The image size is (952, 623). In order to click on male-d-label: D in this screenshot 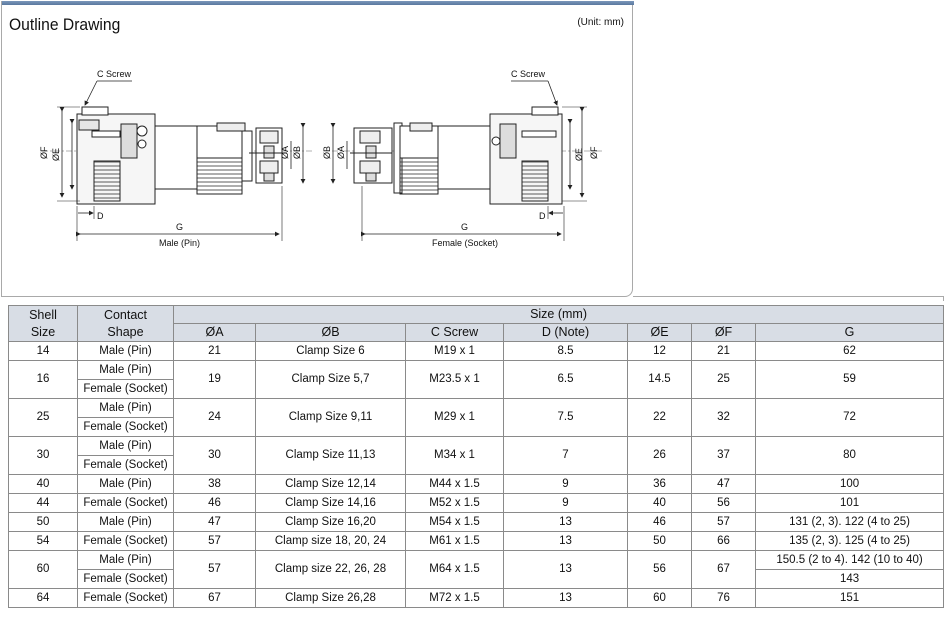, I will do `click(100, 216)`.